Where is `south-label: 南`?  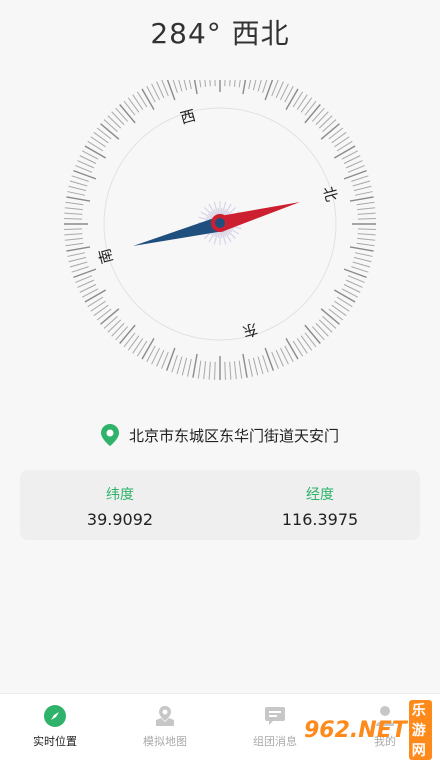 south-label: 南 is located at coordinates (105, 255).